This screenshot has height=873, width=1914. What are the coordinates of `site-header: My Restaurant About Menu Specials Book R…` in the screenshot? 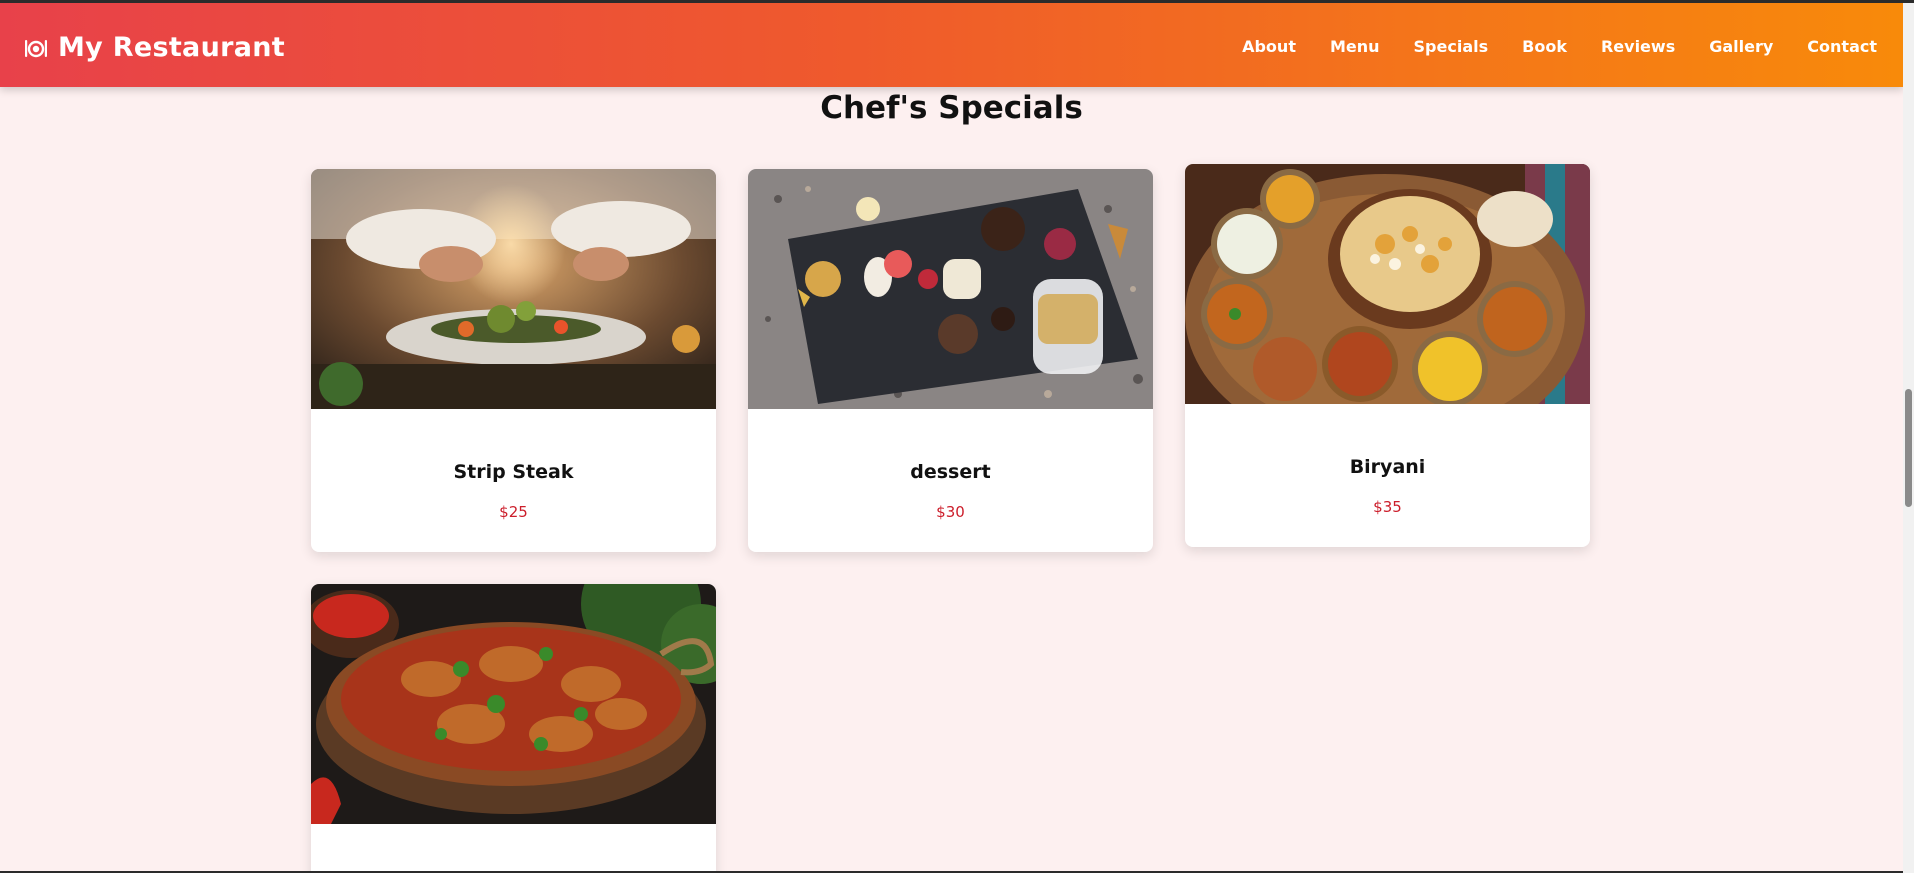 It's located at (951, 45).